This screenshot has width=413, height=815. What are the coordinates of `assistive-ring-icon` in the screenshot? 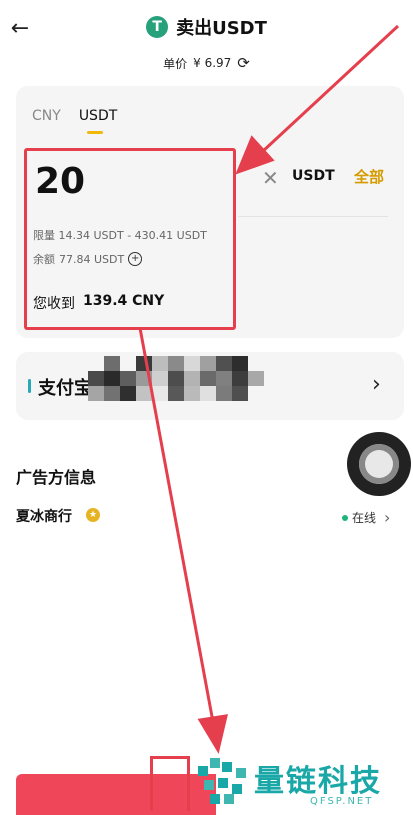 It's located at (379, 464).